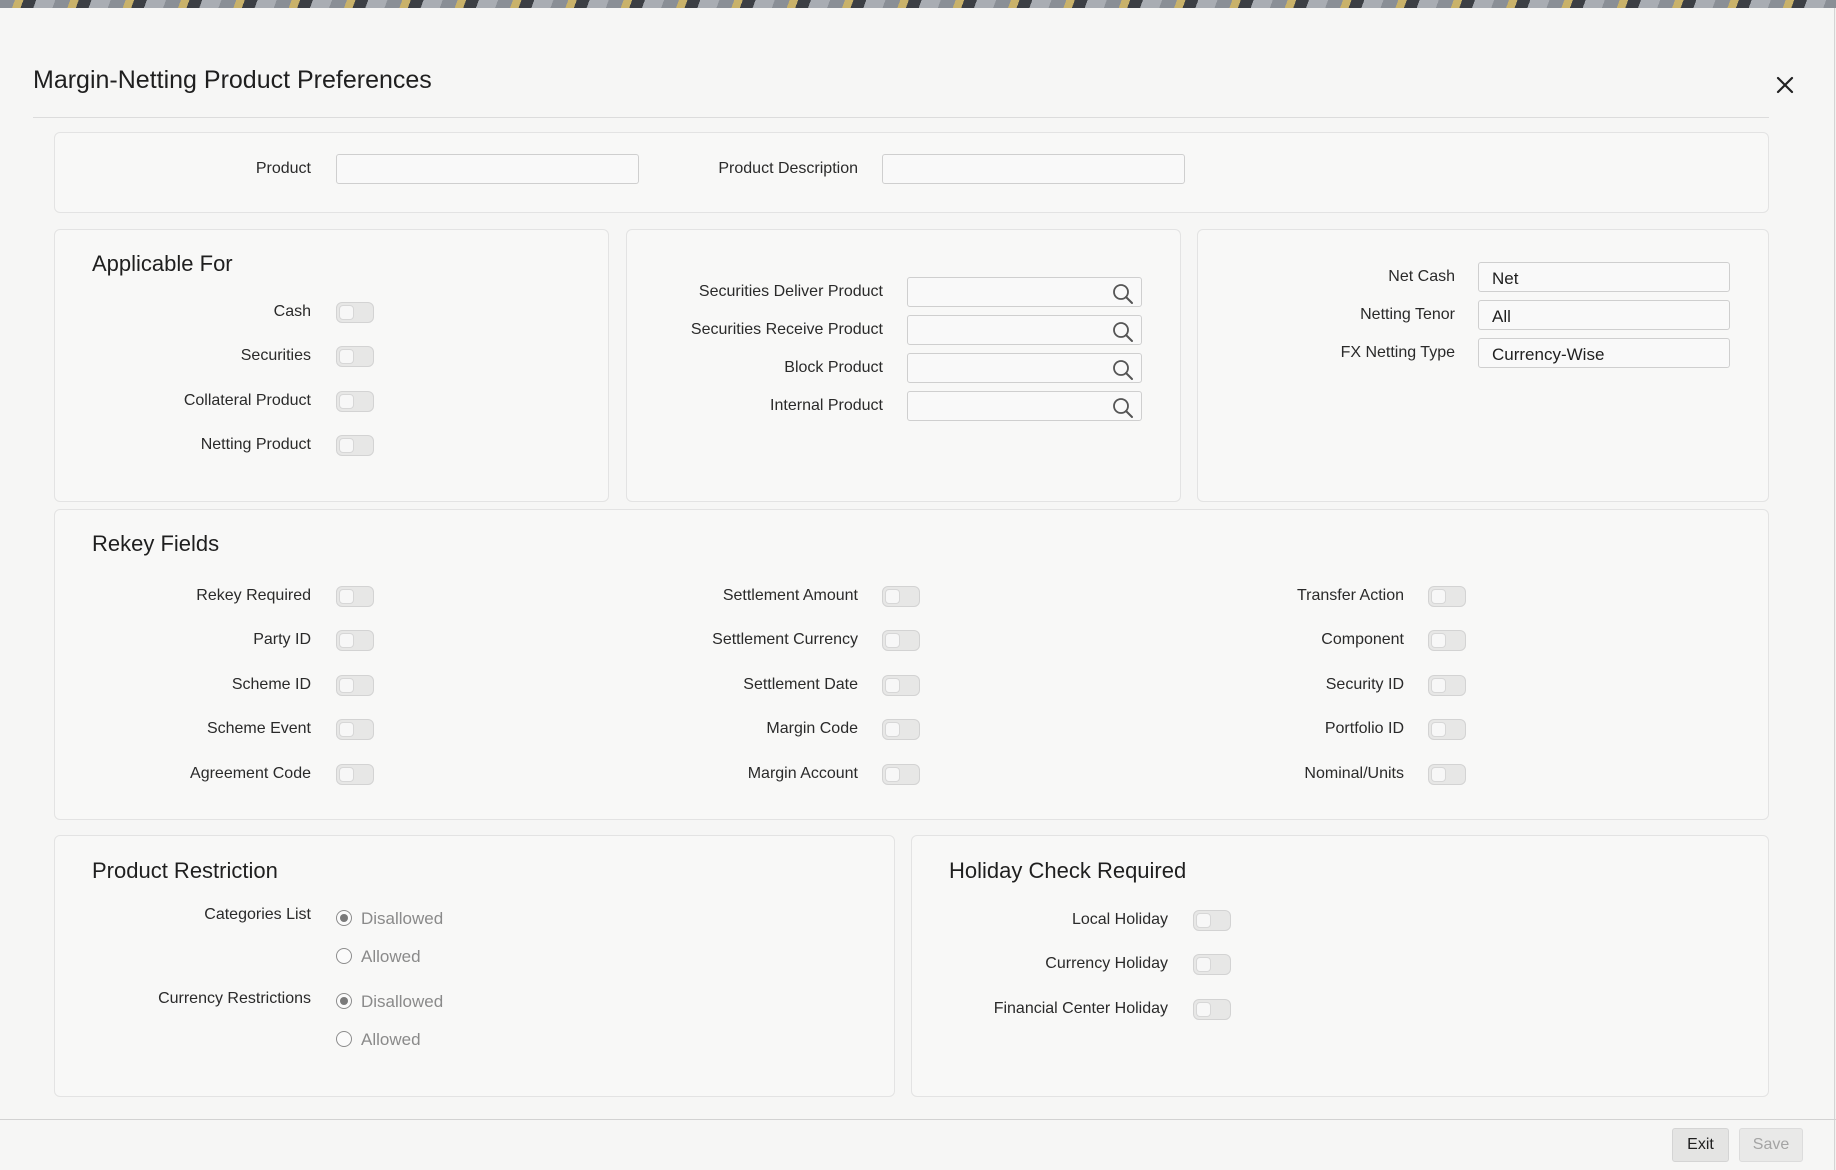 This screenshot has width=1836, height=1170. What do you see at coordinates (275, 355) in the screenshot?
I see `securities-label: Securities` at bounding box center [275, 355].